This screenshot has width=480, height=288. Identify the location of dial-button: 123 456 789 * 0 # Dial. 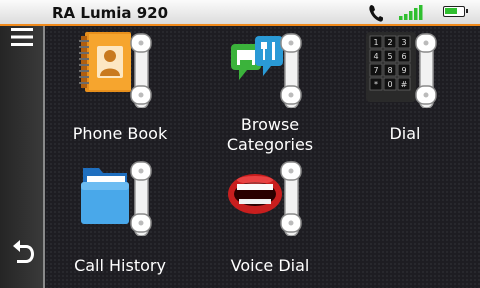
(405, 91).